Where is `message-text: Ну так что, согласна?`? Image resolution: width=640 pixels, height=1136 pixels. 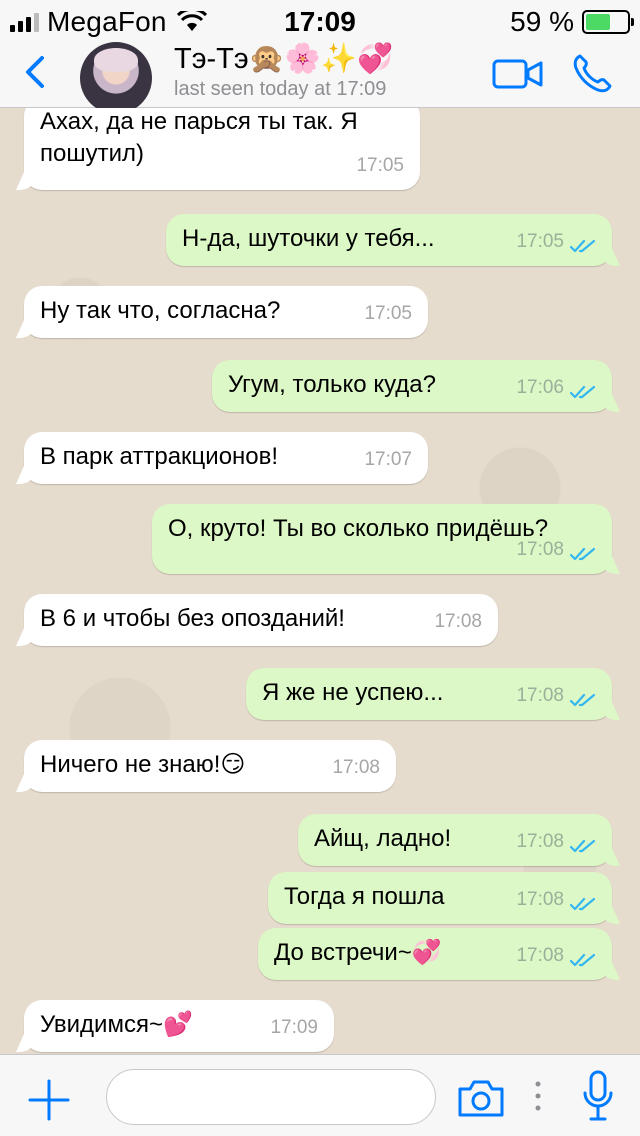
message-text: Ну так что, согласна? is located at coordinates (160, 311).